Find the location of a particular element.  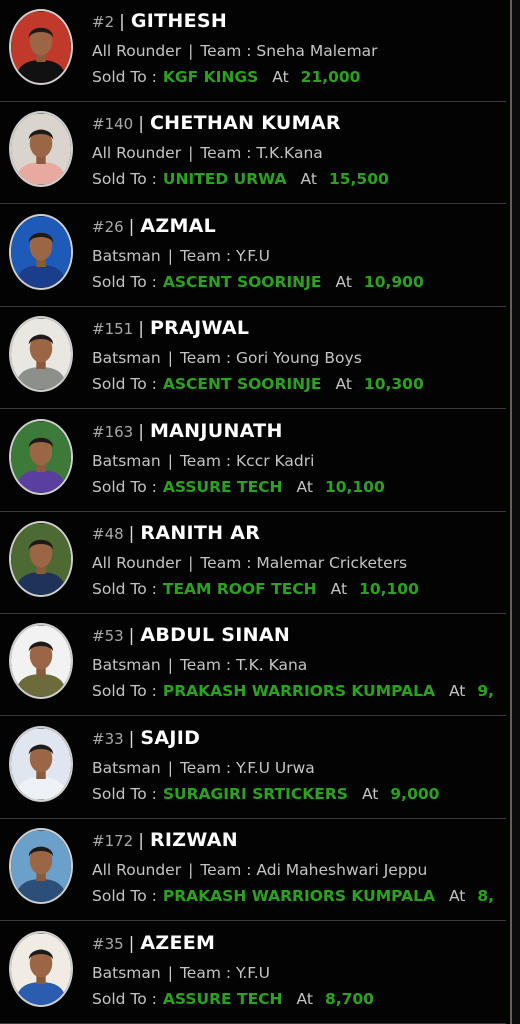

sale-info: Sold To : TEAM ROOF TECH At 10,100 is located at coordinates (255, 589).